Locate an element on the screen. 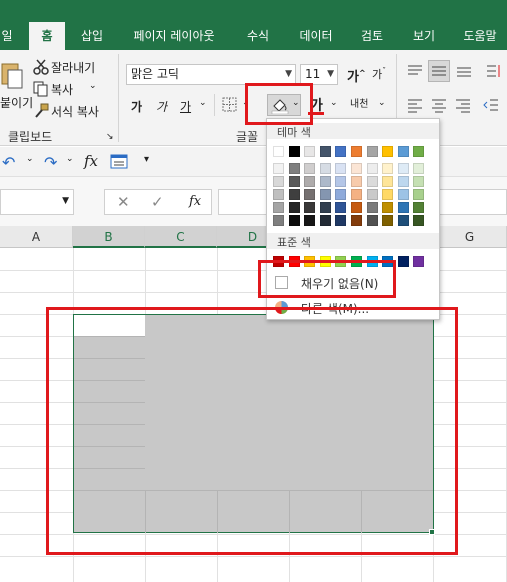  tab-insert: 삽입 is located at coordinates (92, 36).